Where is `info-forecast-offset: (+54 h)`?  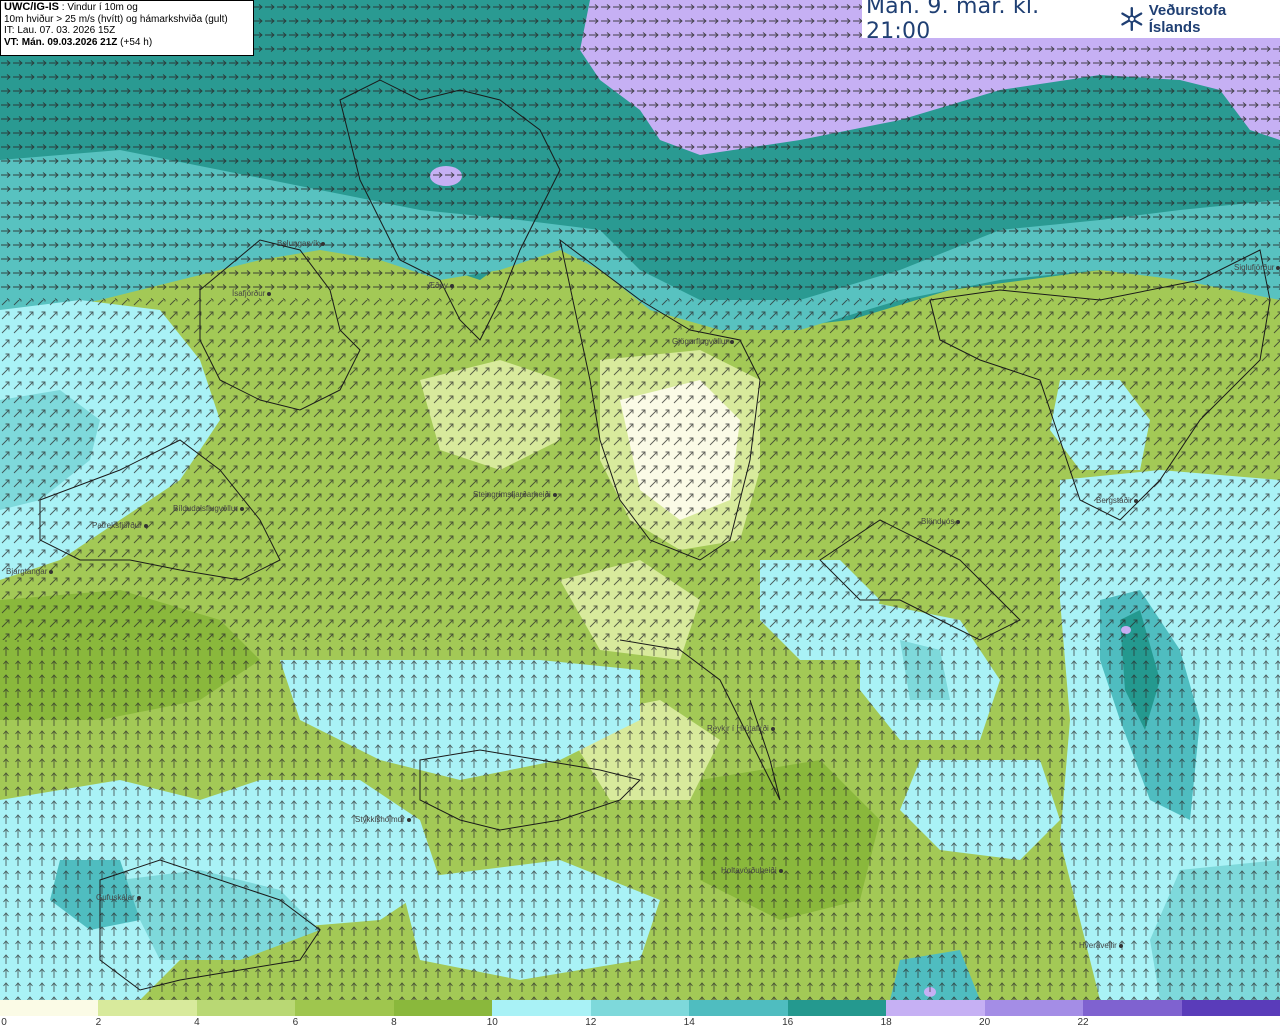 info-forecast-offset: (+54 h) is located at coordinates (135, 42).